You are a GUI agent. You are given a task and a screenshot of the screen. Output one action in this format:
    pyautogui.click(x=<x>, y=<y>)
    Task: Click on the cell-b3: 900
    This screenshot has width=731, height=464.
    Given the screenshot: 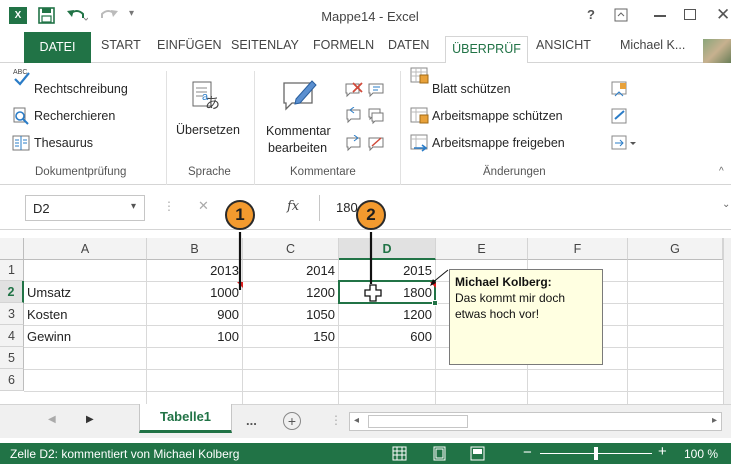 What is the action you would take?
    pyautogui.click(x=195, y=315)
    